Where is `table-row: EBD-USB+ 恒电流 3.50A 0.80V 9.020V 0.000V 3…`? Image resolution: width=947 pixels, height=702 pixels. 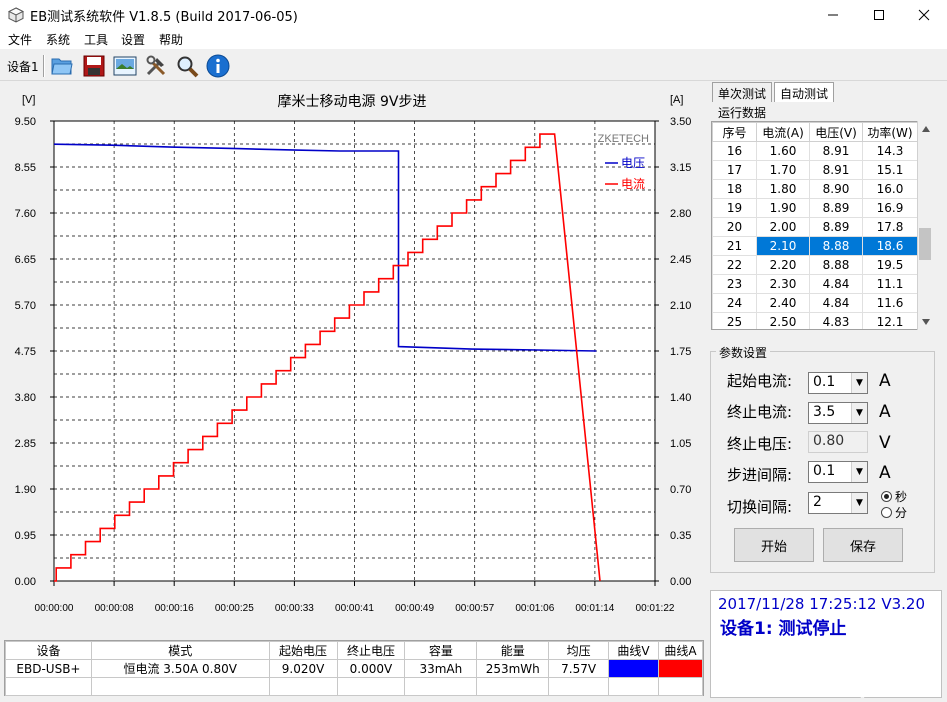
table-row: EBD-USB+ 恒电流 3.50A 0.80V 9.020V 0.000V 3… is located at coordinates (354, 668).